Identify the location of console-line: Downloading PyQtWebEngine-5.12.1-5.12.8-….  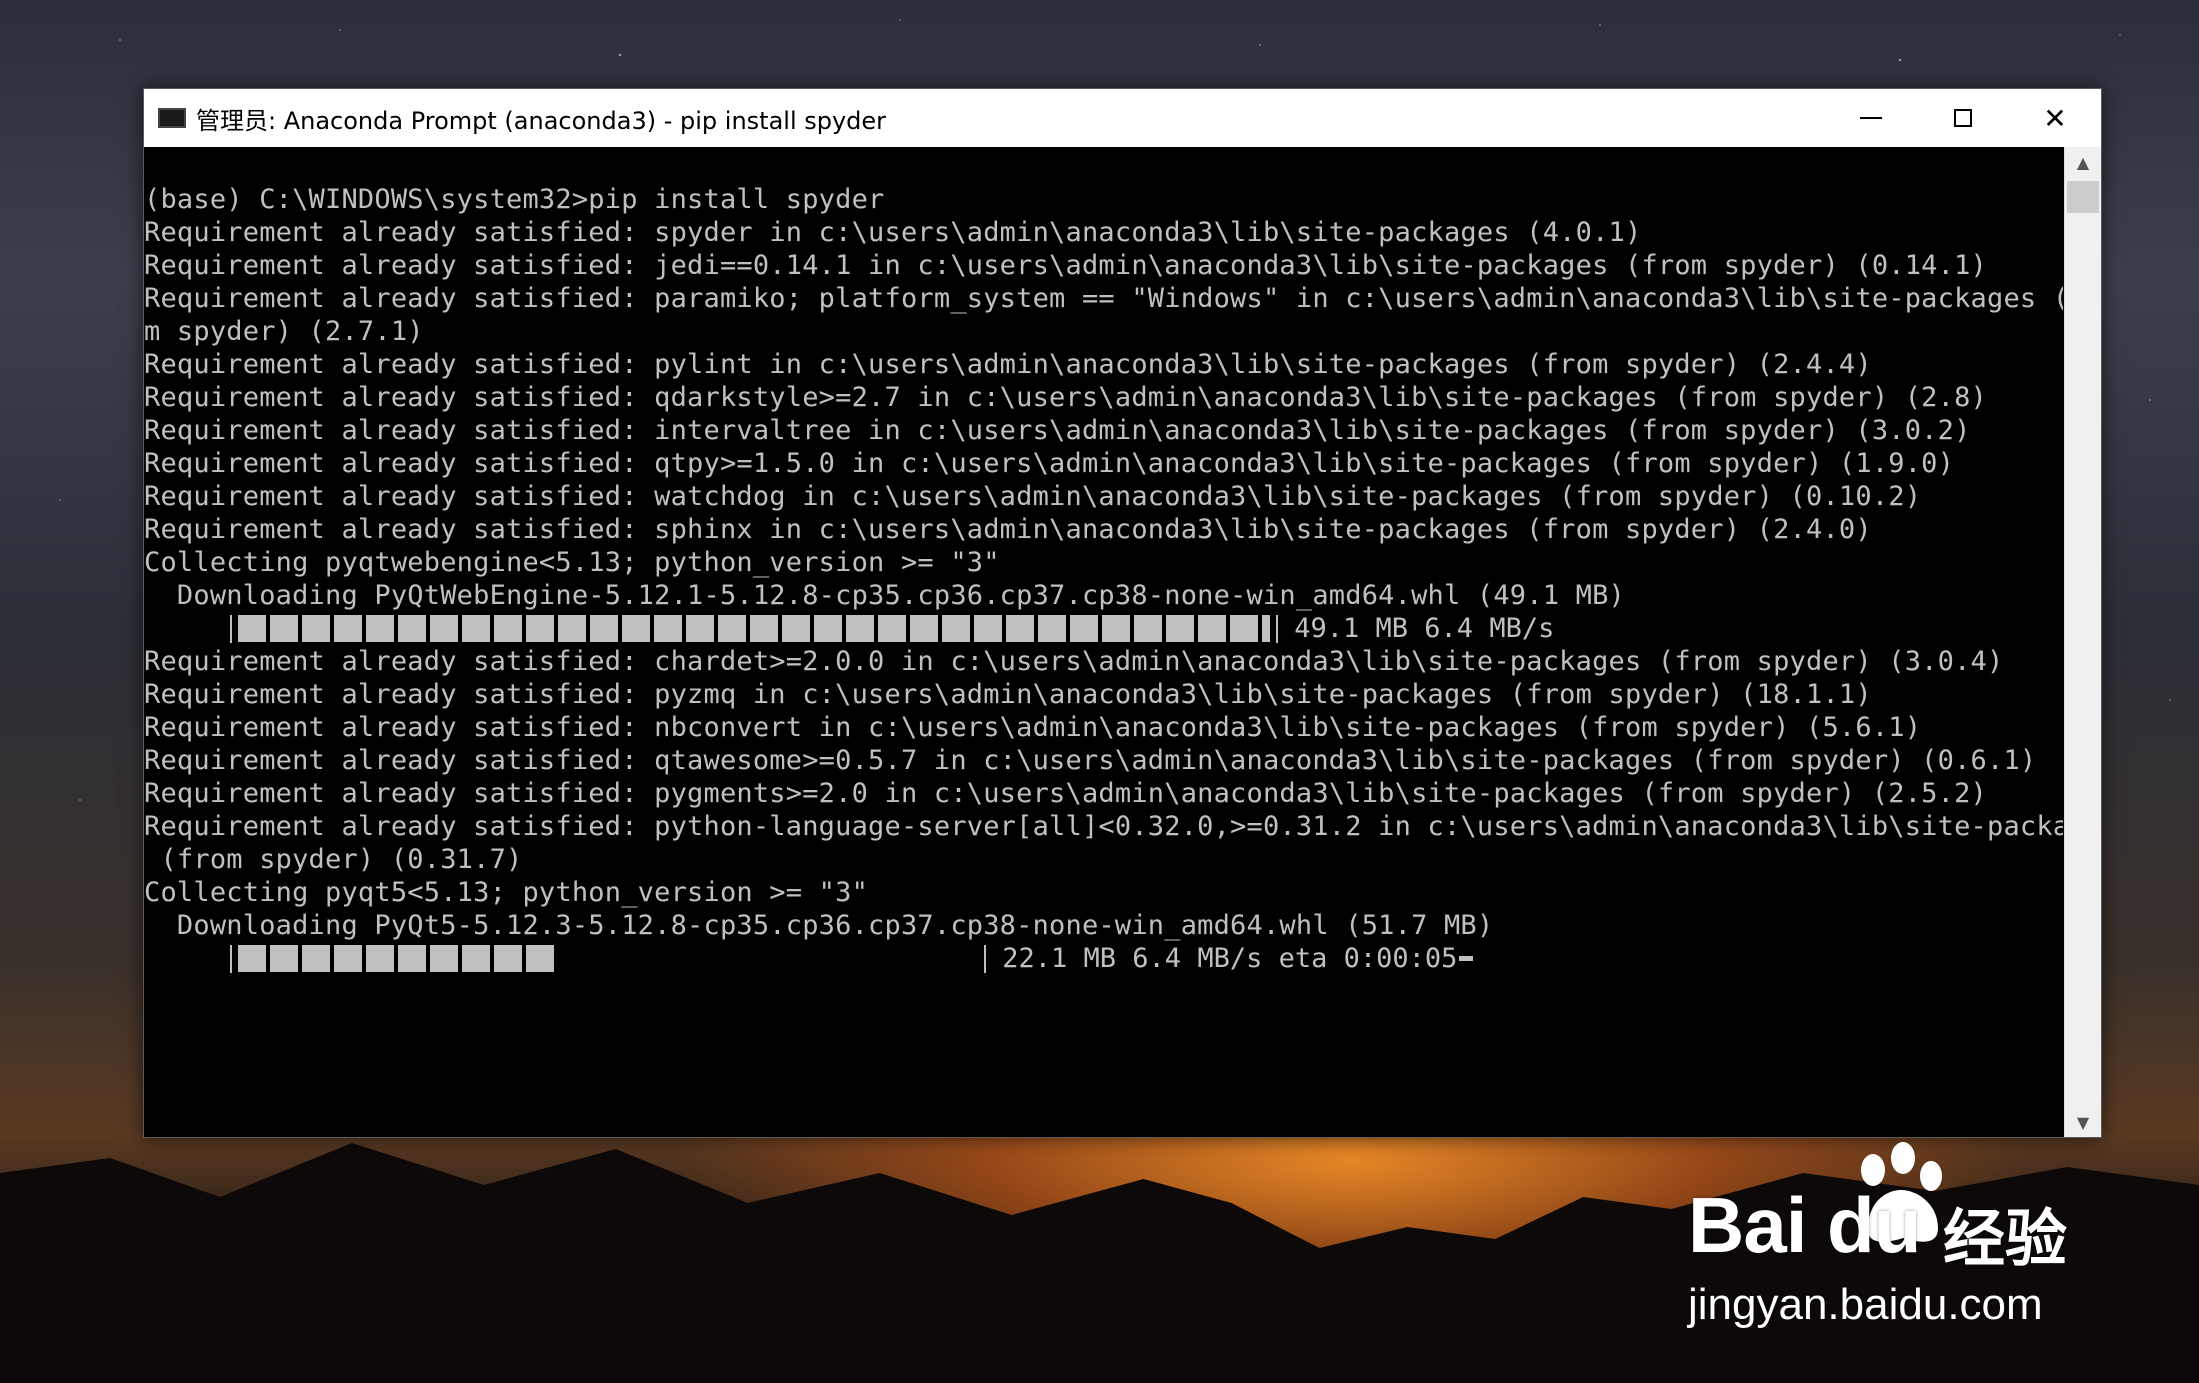
(884, 595).